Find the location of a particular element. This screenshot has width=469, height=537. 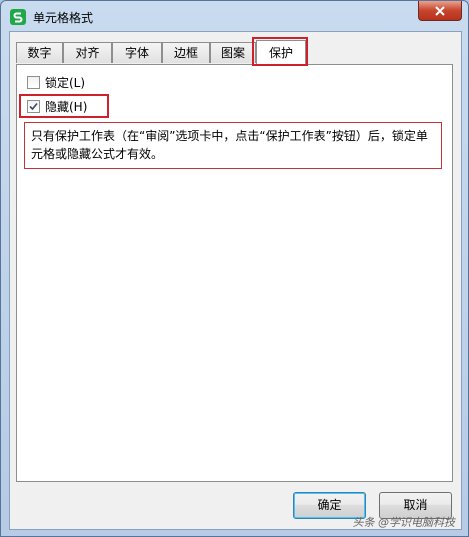

tab-protection: 保护 is located at coordinates (281, 53).